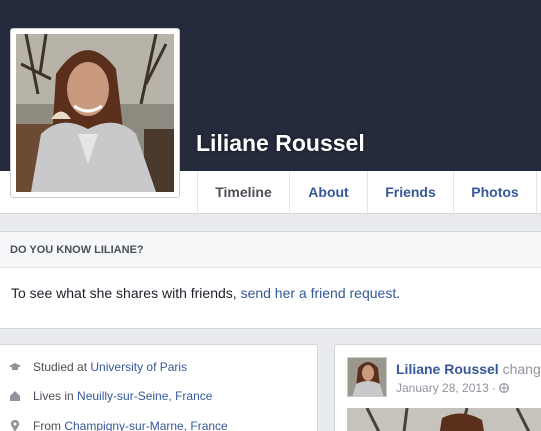 This screenshot has width=541, height=431. I want to click on location-pin-icon, so click(15, 425).